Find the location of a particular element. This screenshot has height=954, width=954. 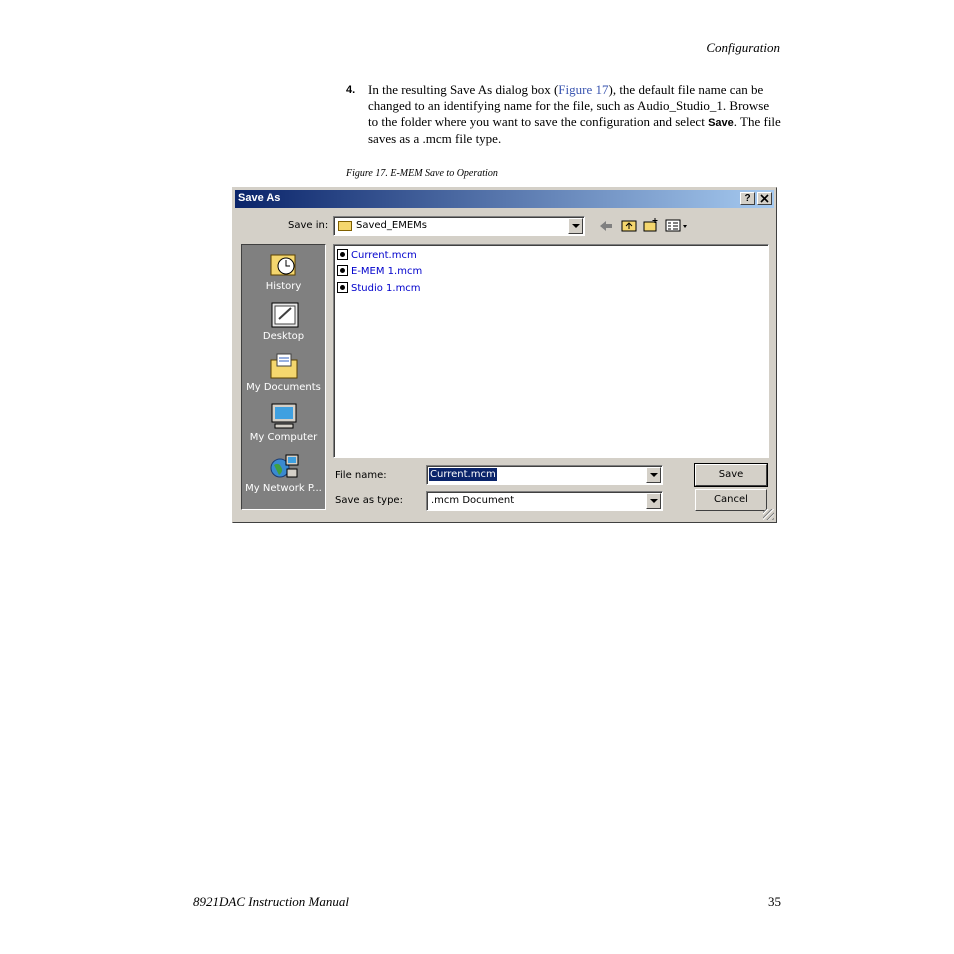

file-item: E-MEM 1.mcm is located at coordinates (379, 271).